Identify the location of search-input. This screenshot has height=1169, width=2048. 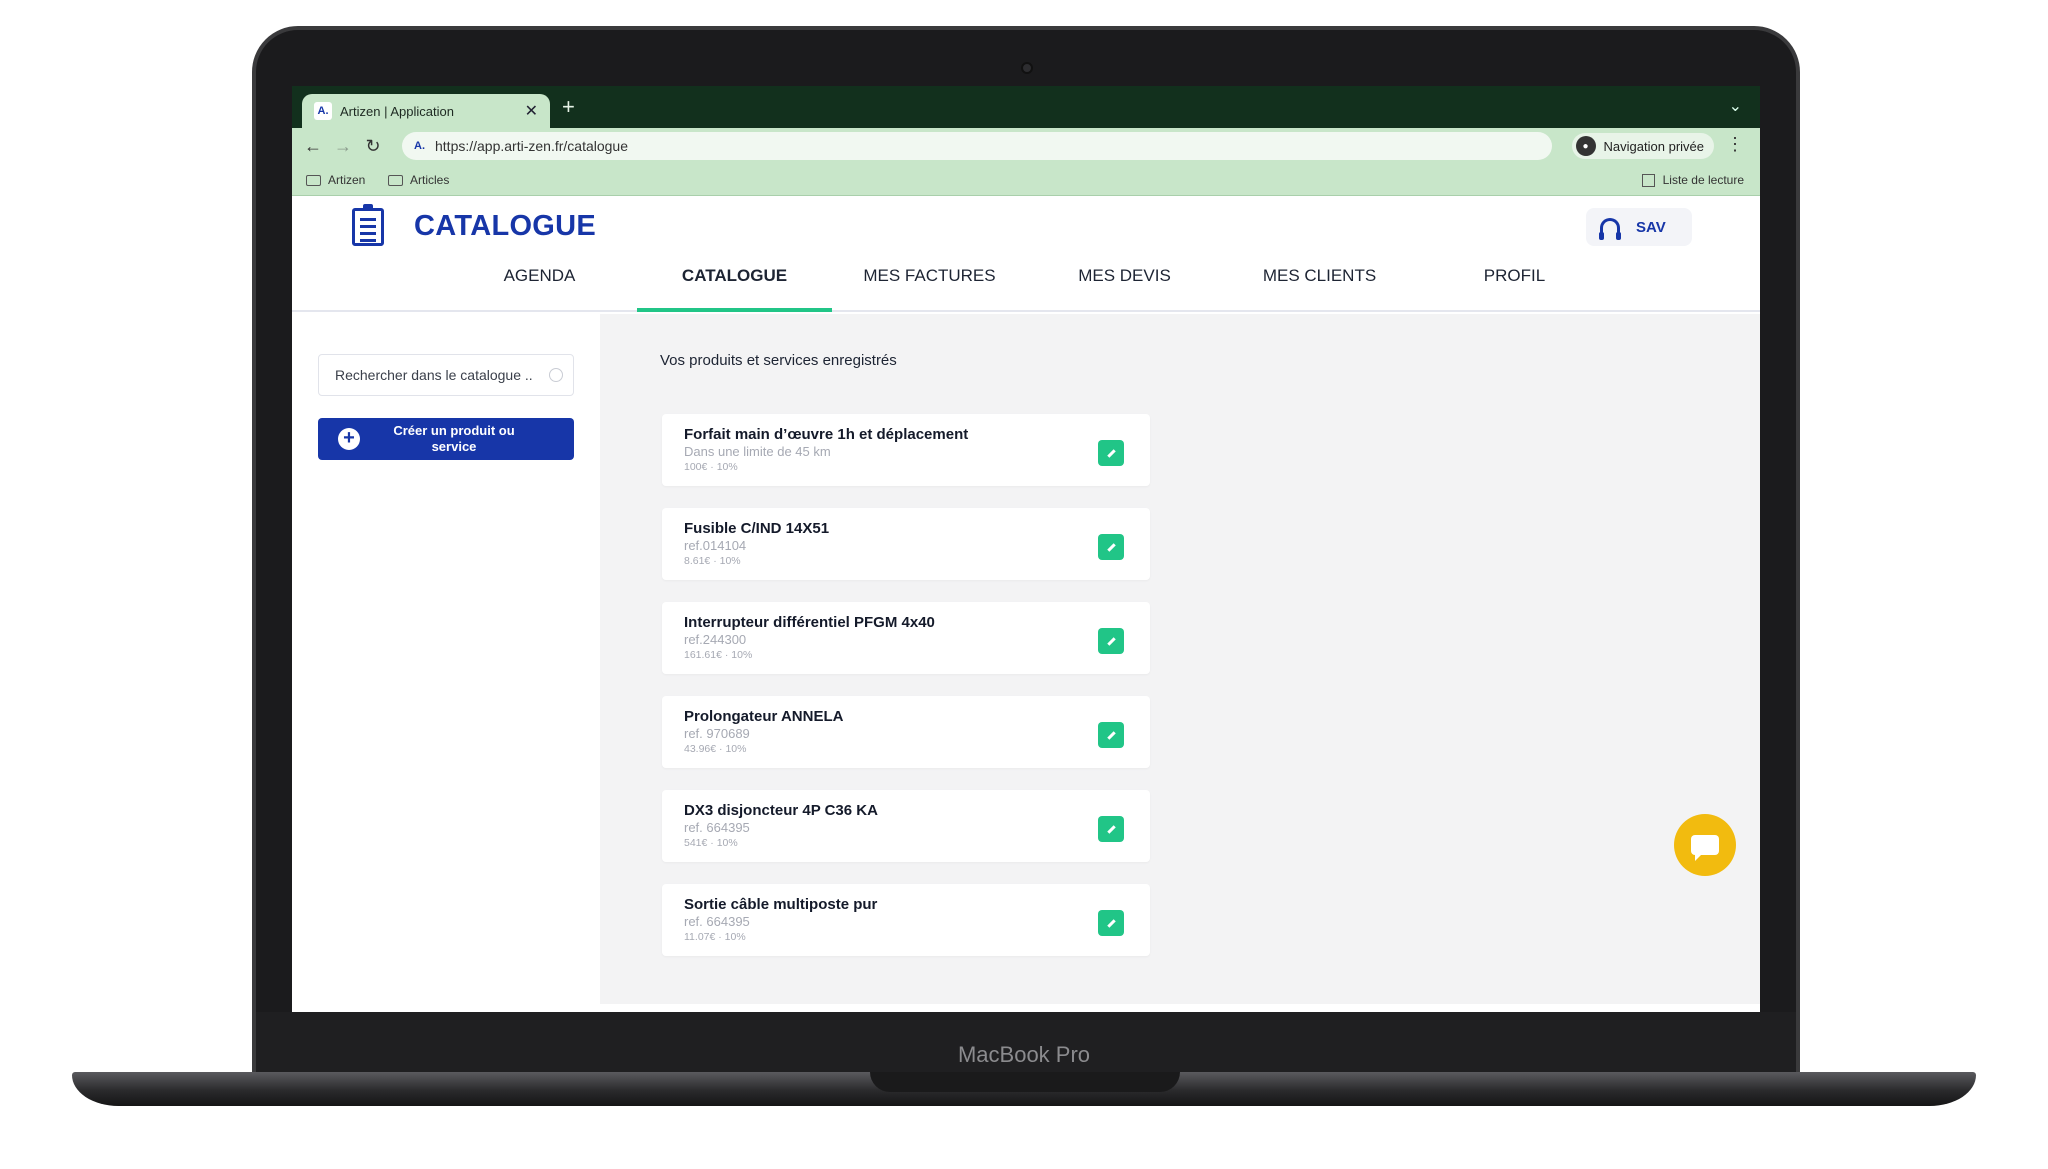
(440, 375).